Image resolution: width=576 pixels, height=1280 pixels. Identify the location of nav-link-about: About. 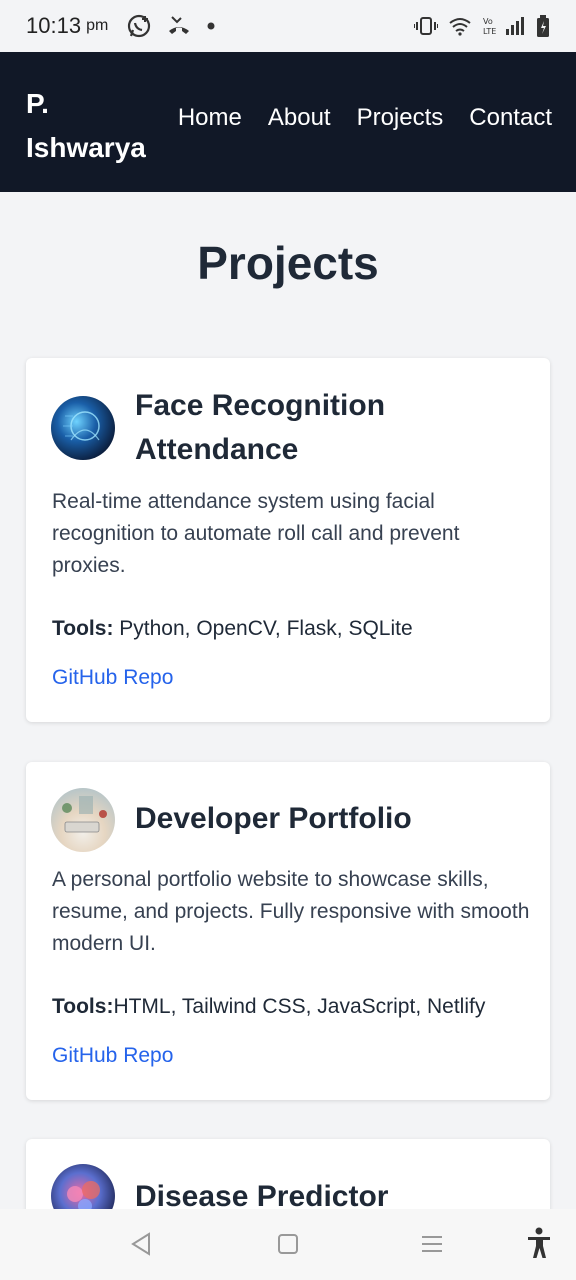
(299, 118).